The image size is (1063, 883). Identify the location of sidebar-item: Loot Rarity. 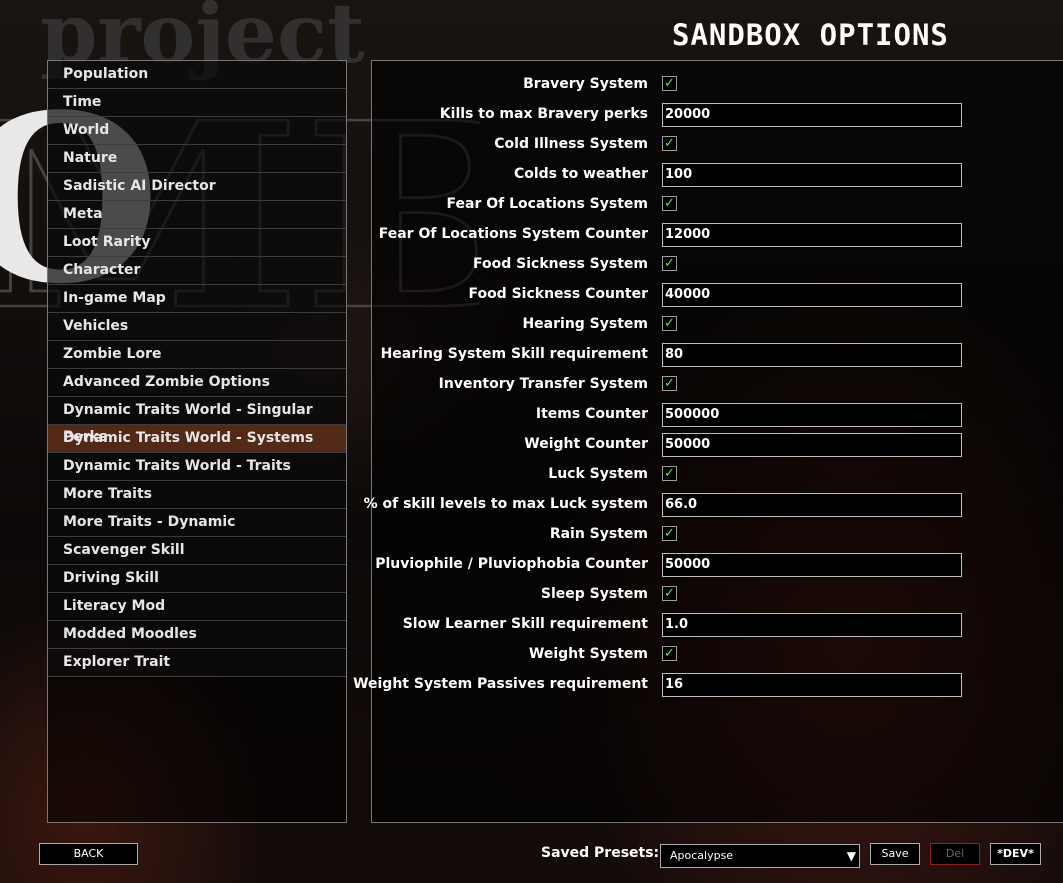
(197, 243).